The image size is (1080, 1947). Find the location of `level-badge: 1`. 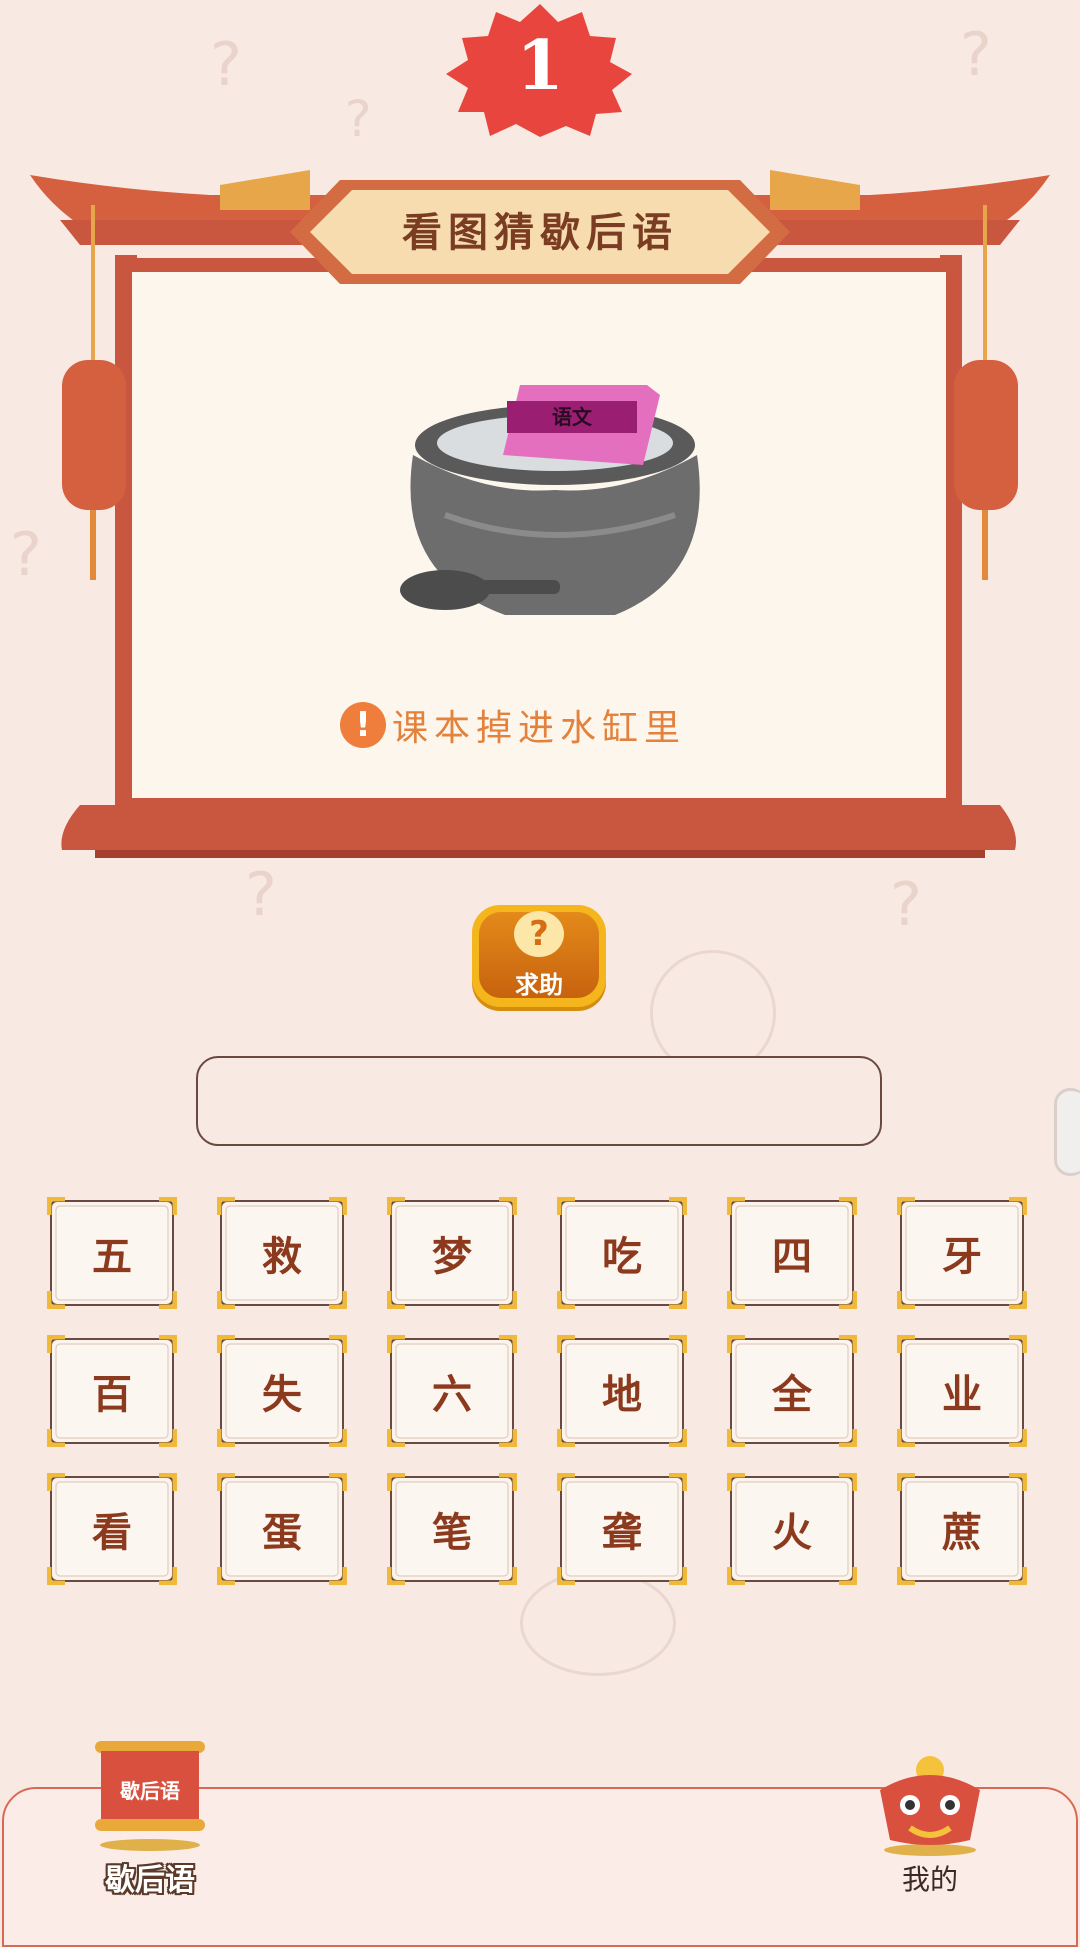

level-badge: 1 is located at coordinates (540, 69).